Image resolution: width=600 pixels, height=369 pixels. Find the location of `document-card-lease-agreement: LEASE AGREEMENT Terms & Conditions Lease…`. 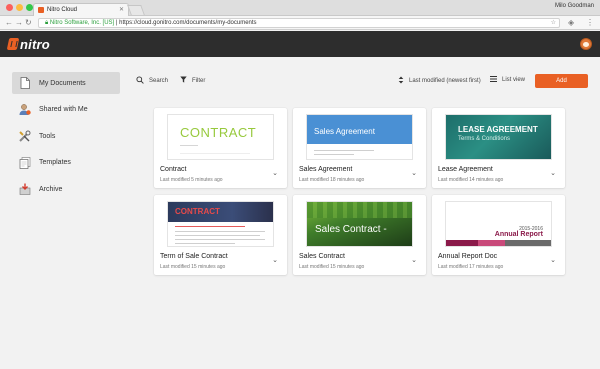

document-card-lease-agreement: LEASE AGREEMENT Terms & Conditions Lease… is located at coordinates (498, 148).